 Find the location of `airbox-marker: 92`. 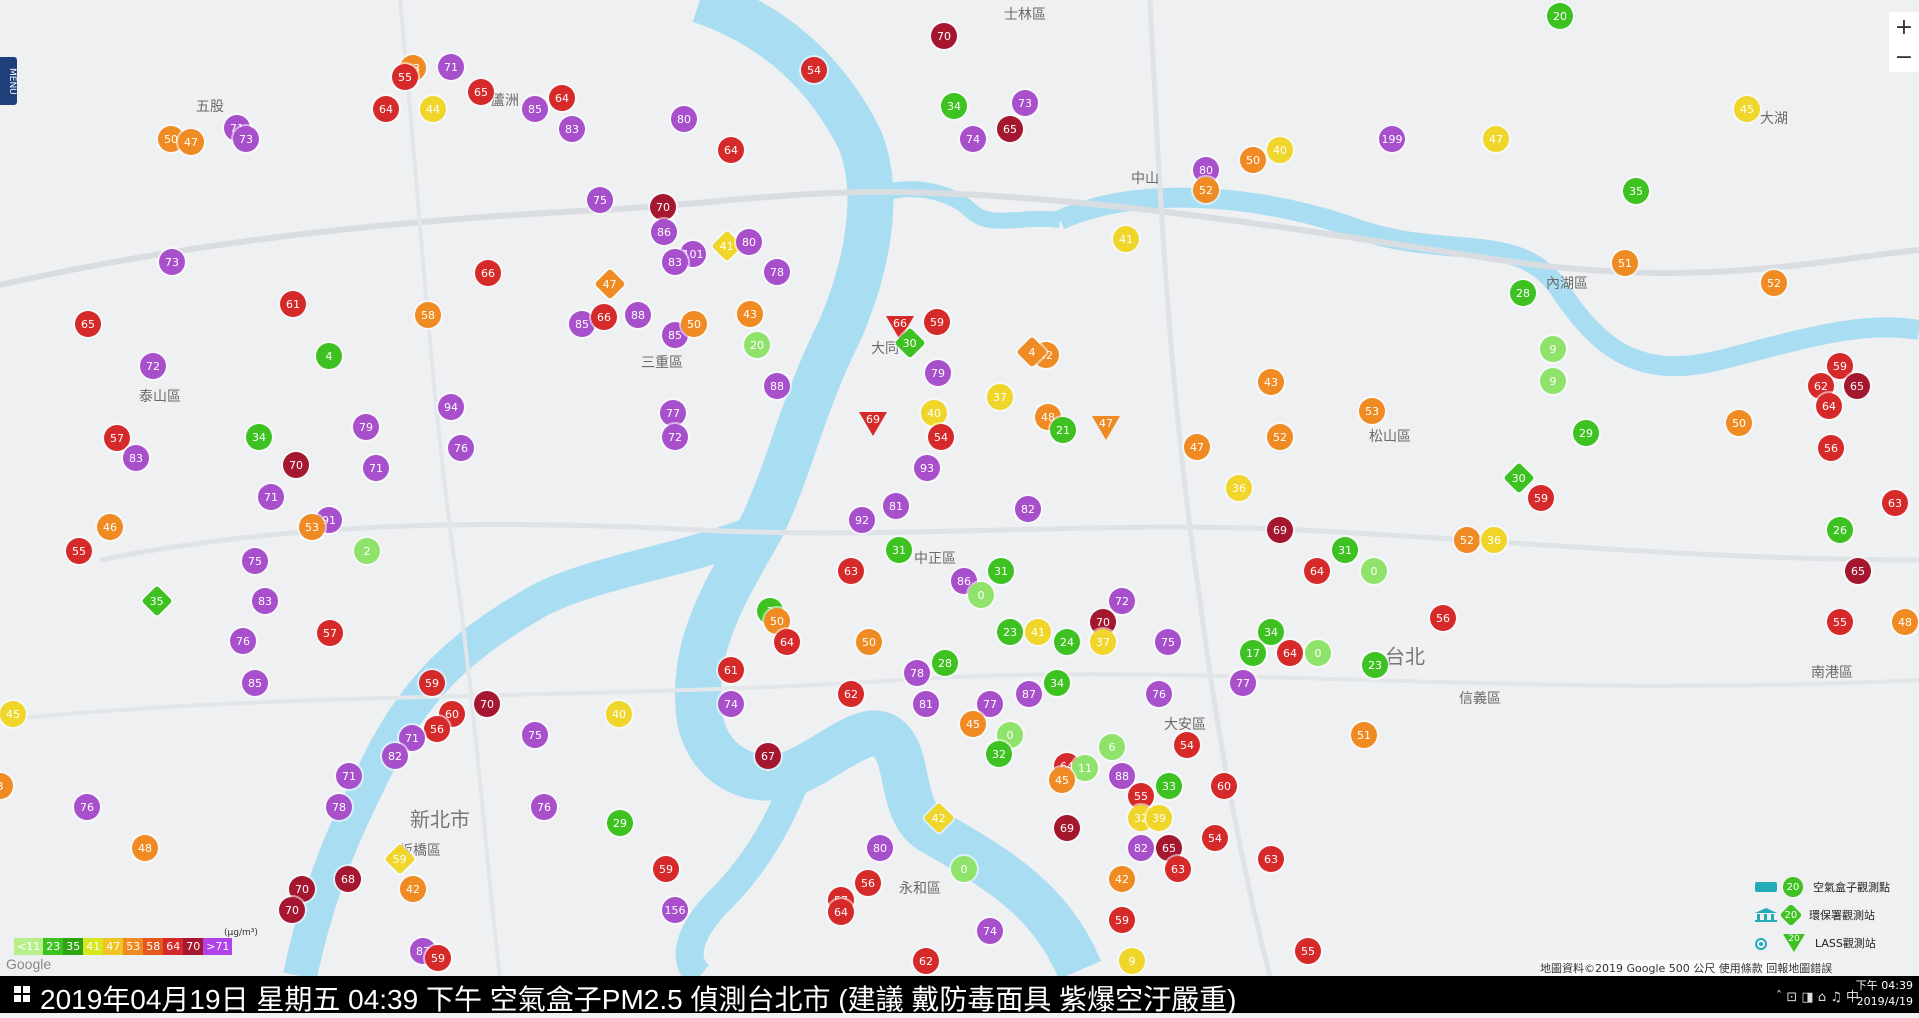

airbox-marker: 92 is located at coordinates (862, 520).